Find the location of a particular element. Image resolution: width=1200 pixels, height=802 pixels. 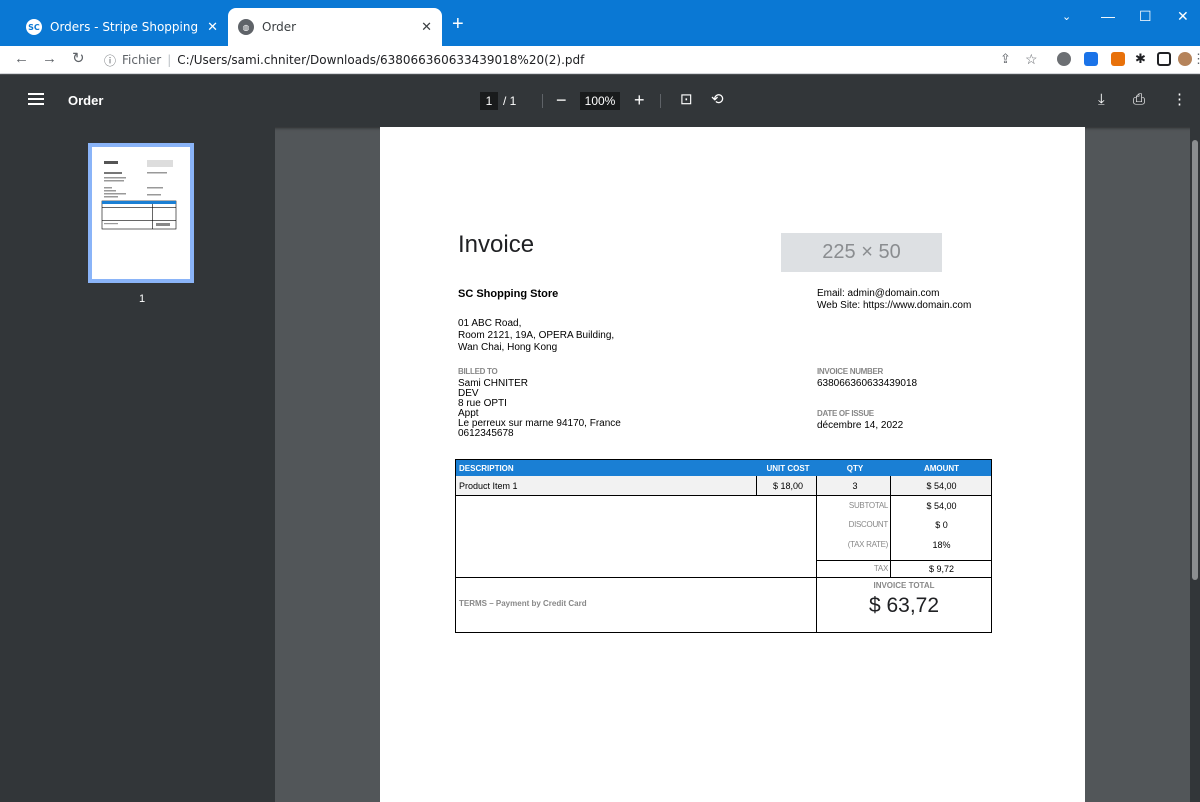

item-amount: $ 54,00 is located at coordinates (941, 486).